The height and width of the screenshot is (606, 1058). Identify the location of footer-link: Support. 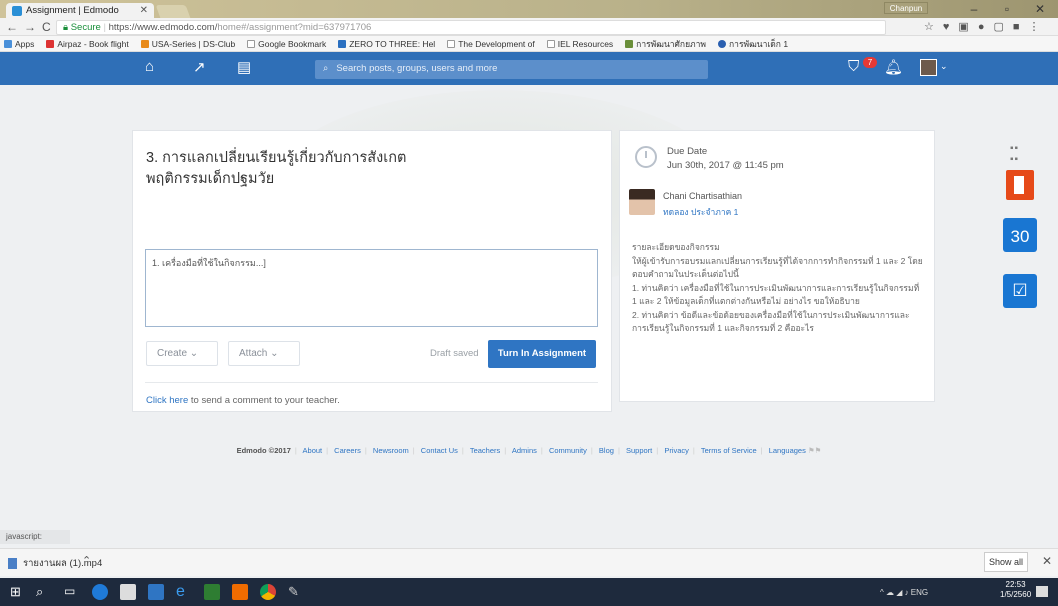
(639, 450).